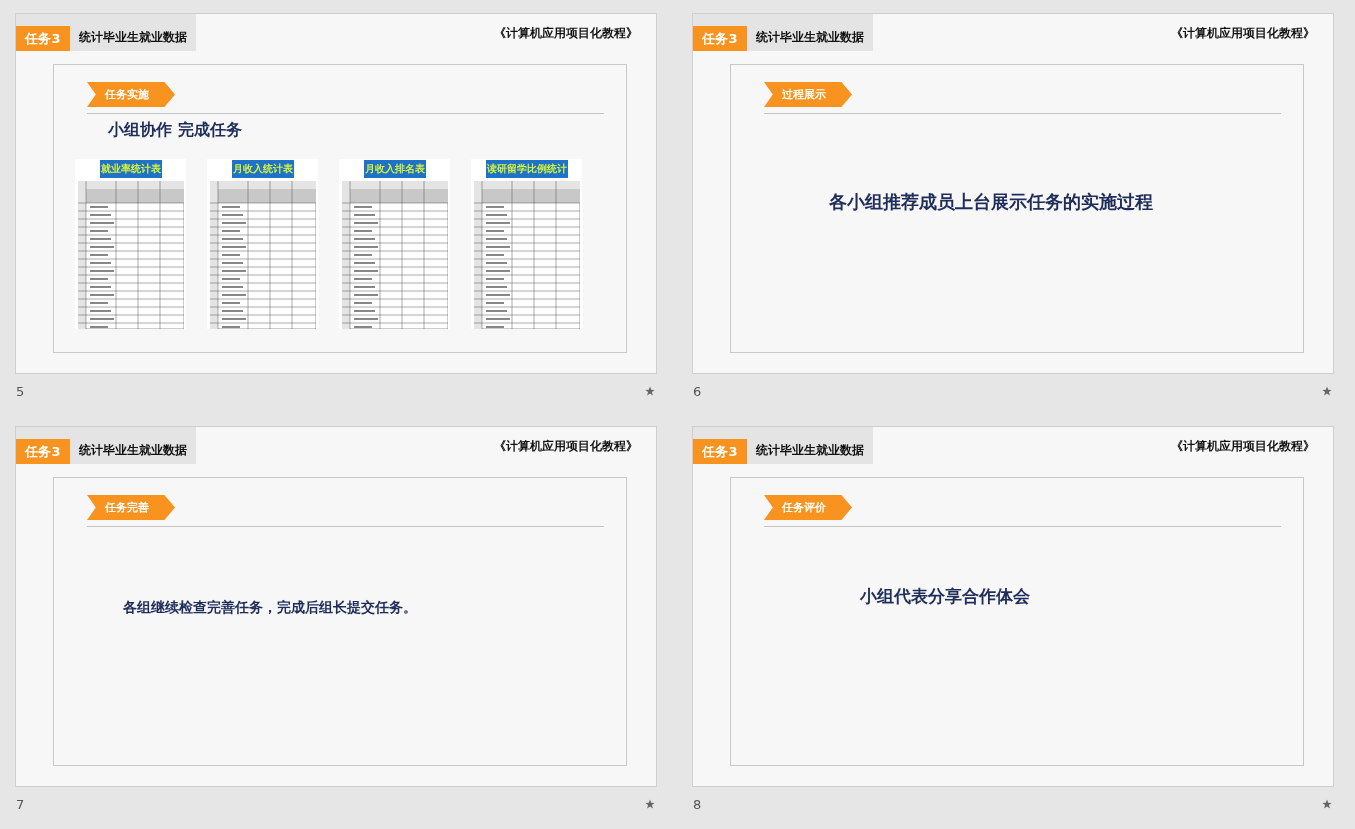 This screenshot has width=1355, height=829. Describe the element at coordinates (270, 608) in the screenshot. I see `slide-body-text: 各组继续检查完善任务，完成后组长提交任务。` at that location.